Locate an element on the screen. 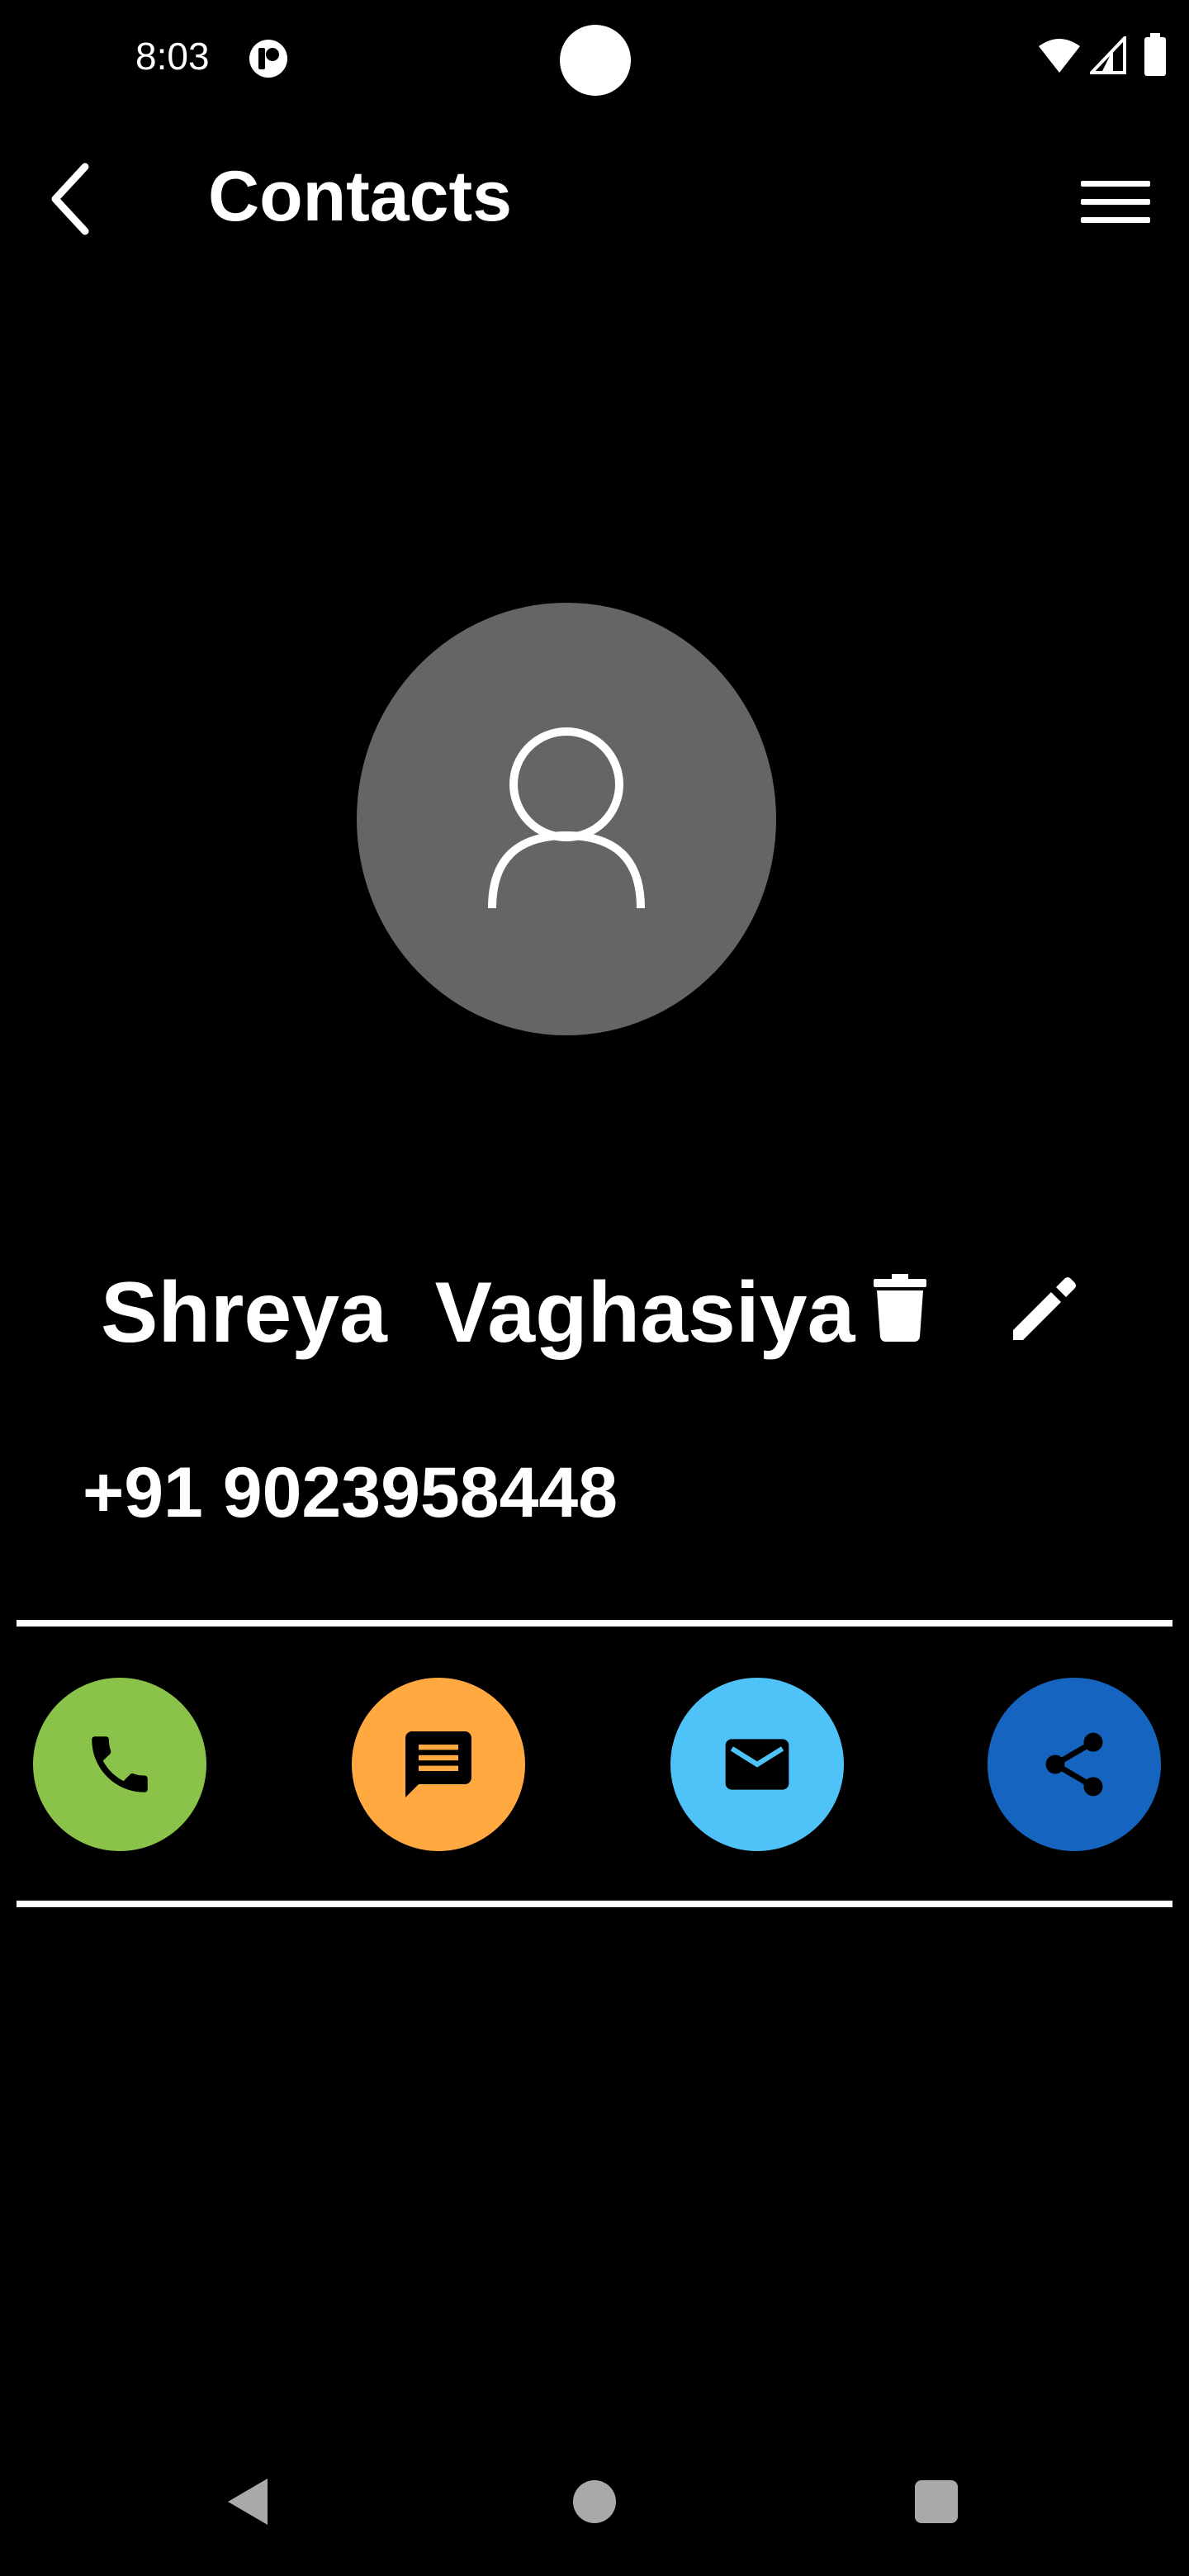  page-title: Contacts is located at coordinates (360, 196).